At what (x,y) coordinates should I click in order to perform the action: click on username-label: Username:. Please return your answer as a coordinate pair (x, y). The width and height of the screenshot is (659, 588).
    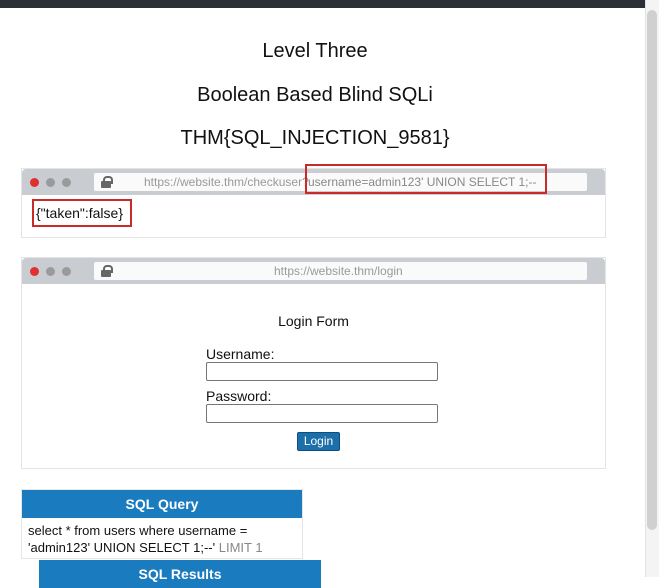
    Looking at the image, I should click on (240, 354).